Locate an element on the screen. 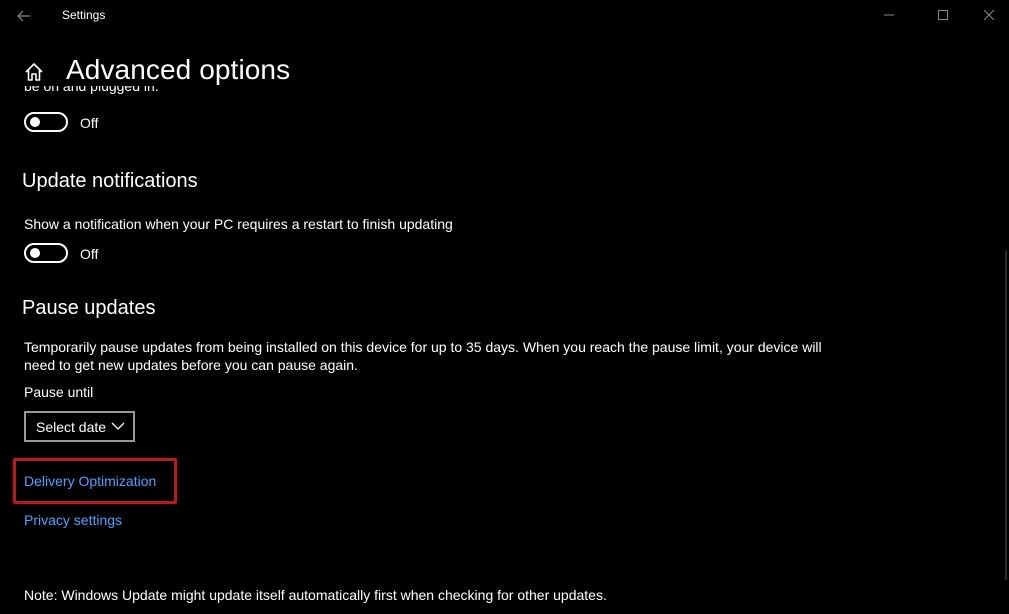 The image size is (1009, 614). minimize-button is located at coordinates (889, 15).